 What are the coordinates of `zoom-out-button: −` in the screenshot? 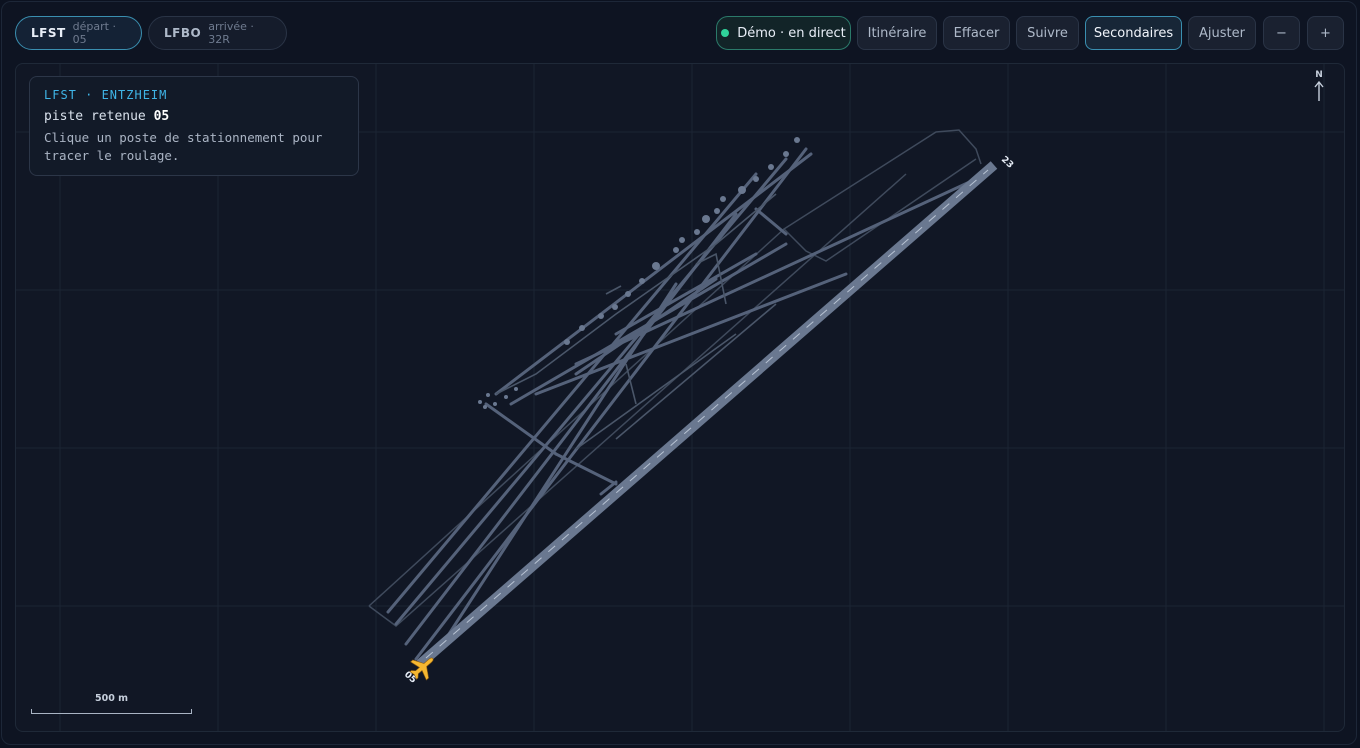 It's located at (1281, 33).